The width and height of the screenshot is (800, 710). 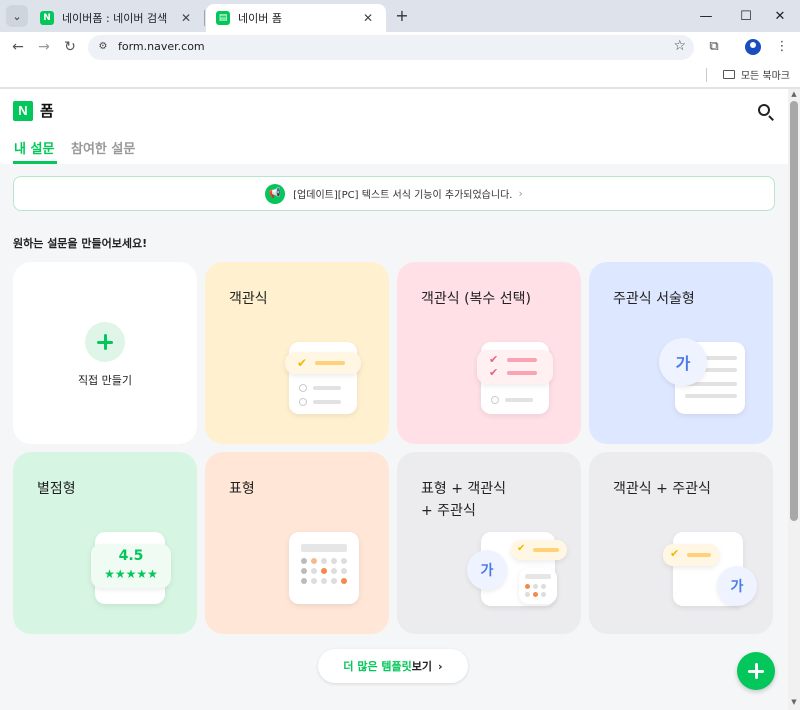 What do you see at coordinates (103, 47) in the screenshot?
I see `site-info-icon: ⚙` at bounding box center [103, 47].